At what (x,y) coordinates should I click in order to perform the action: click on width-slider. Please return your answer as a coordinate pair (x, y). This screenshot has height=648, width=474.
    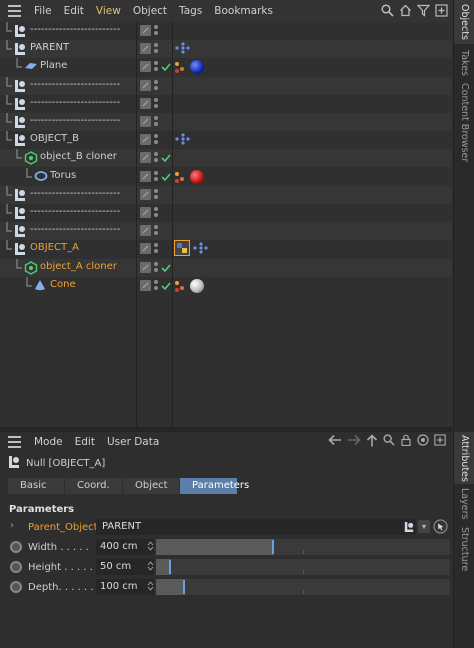
    Looking at the image, I should click on (303, 547).